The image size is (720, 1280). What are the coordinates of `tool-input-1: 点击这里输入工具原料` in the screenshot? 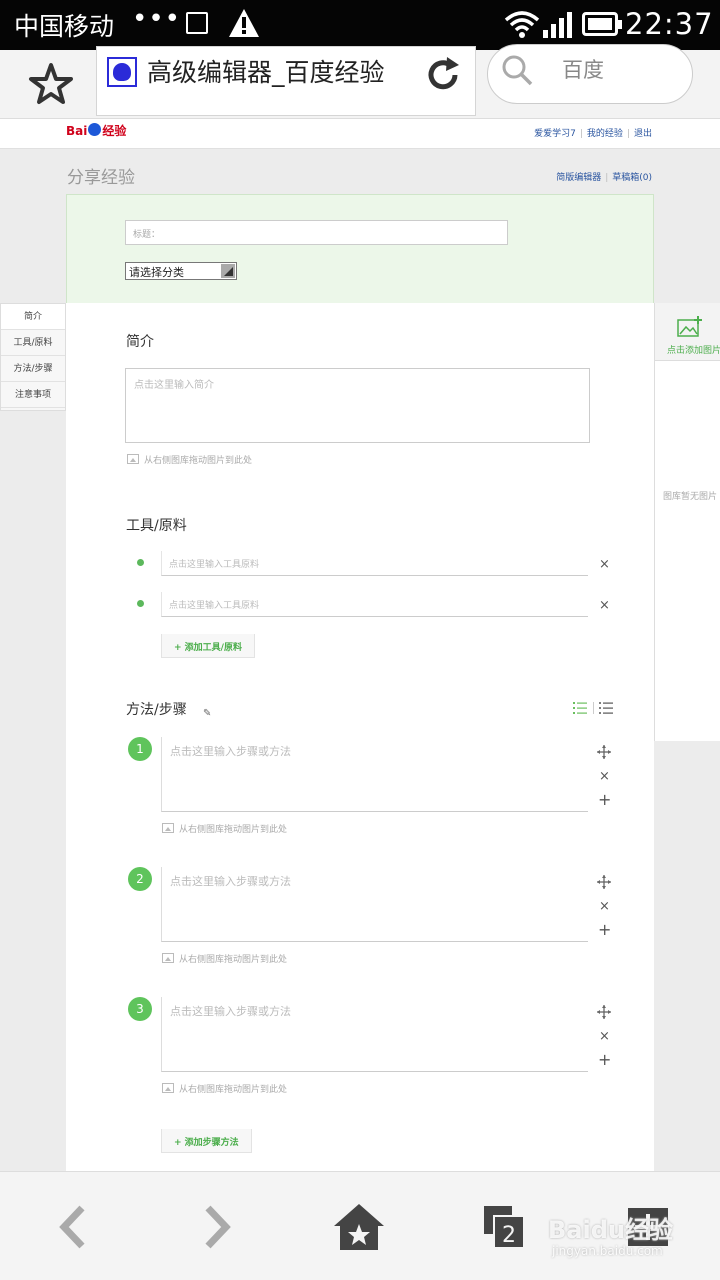 It's located at (374, 563).